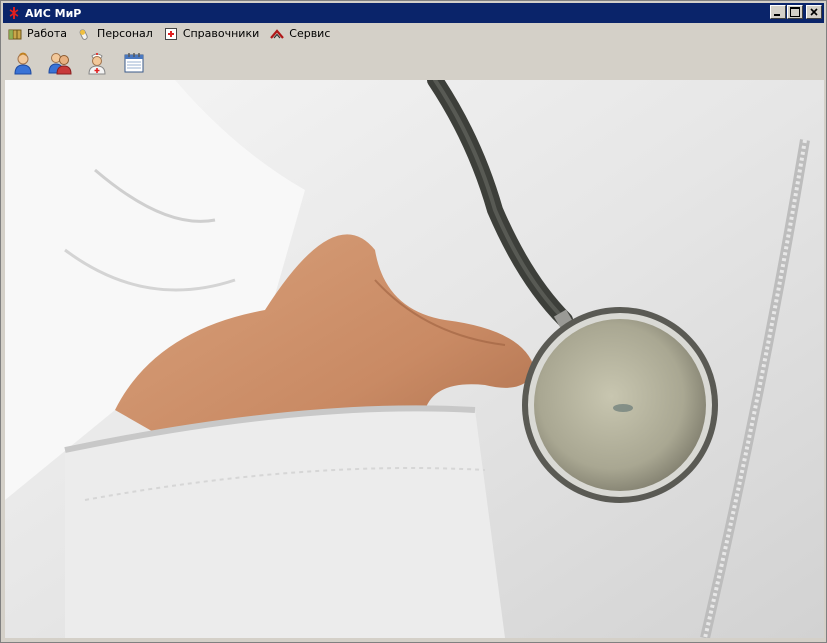 This screenshot has width=827, height=643. I want to click on menu-directories-label: Справочники, so click(221, 33).